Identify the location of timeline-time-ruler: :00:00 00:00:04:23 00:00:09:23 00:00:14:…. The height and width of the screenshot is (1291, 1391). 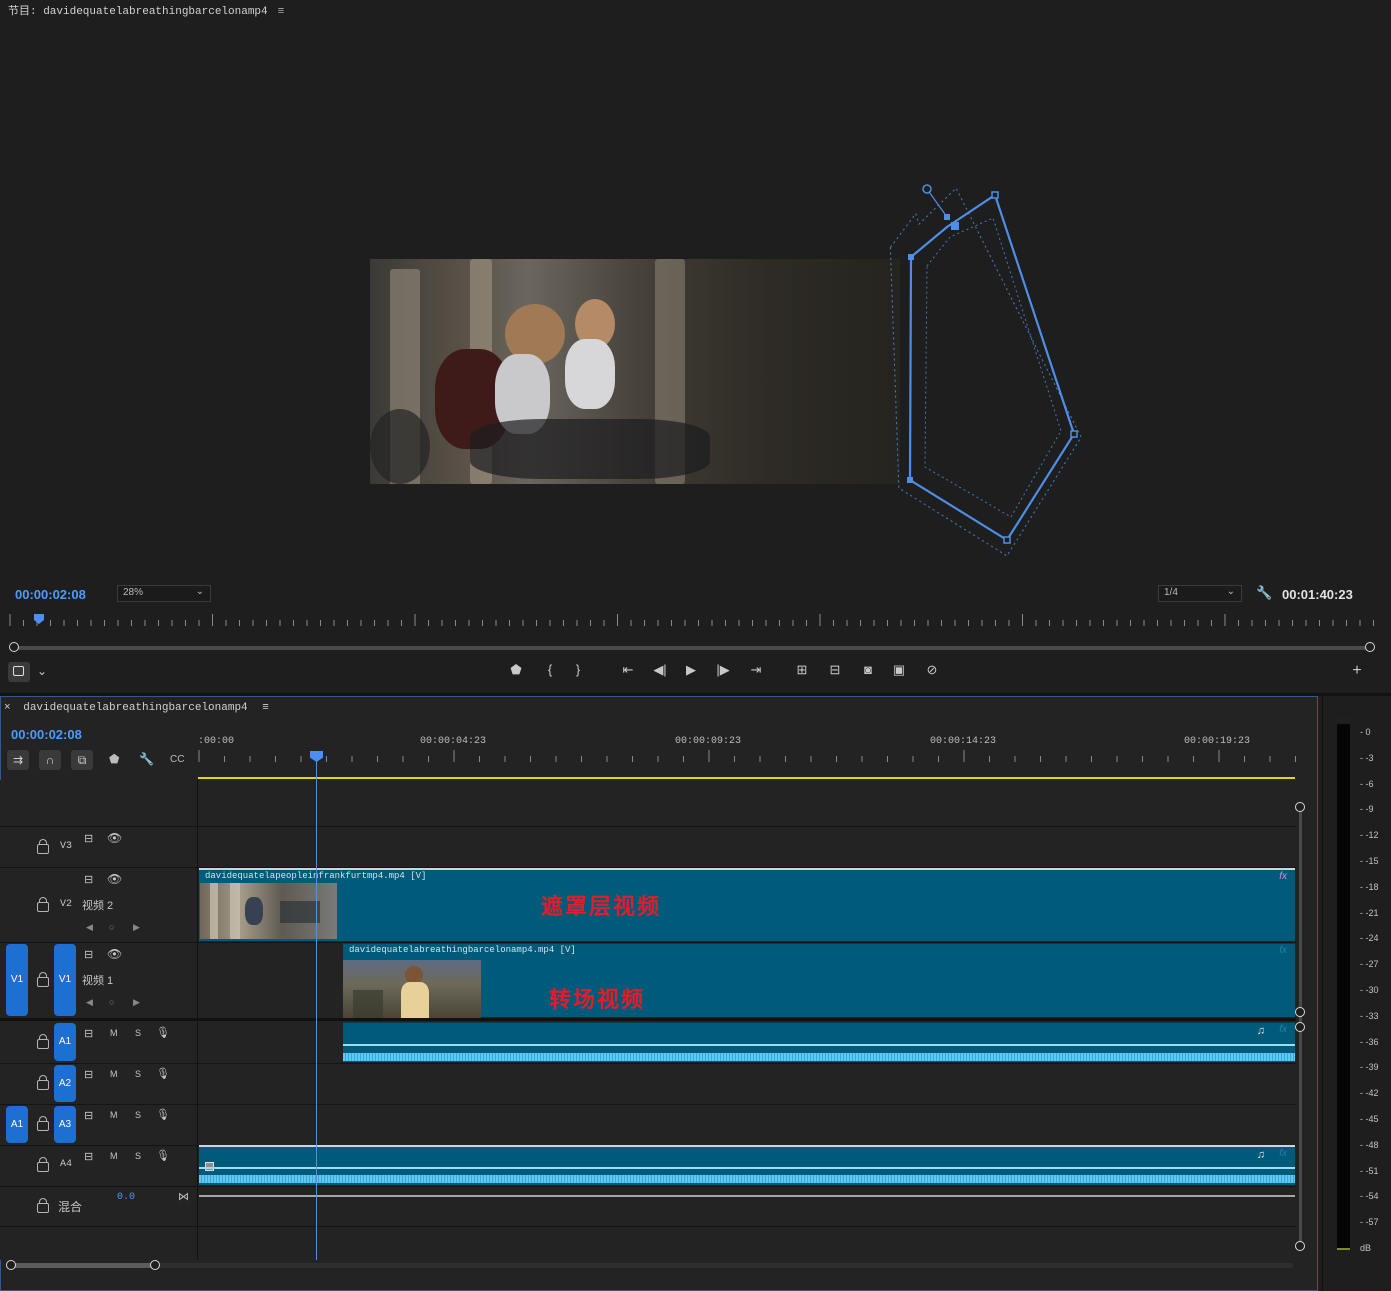
(747, 750).